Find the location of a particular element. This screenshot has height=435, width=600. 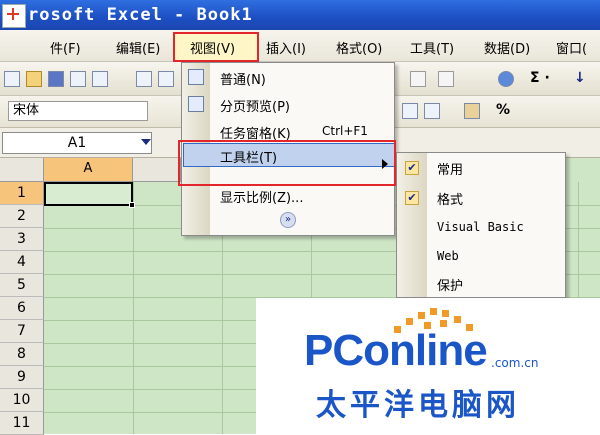

percent-style-button: % is located at coordinates (503, 110).